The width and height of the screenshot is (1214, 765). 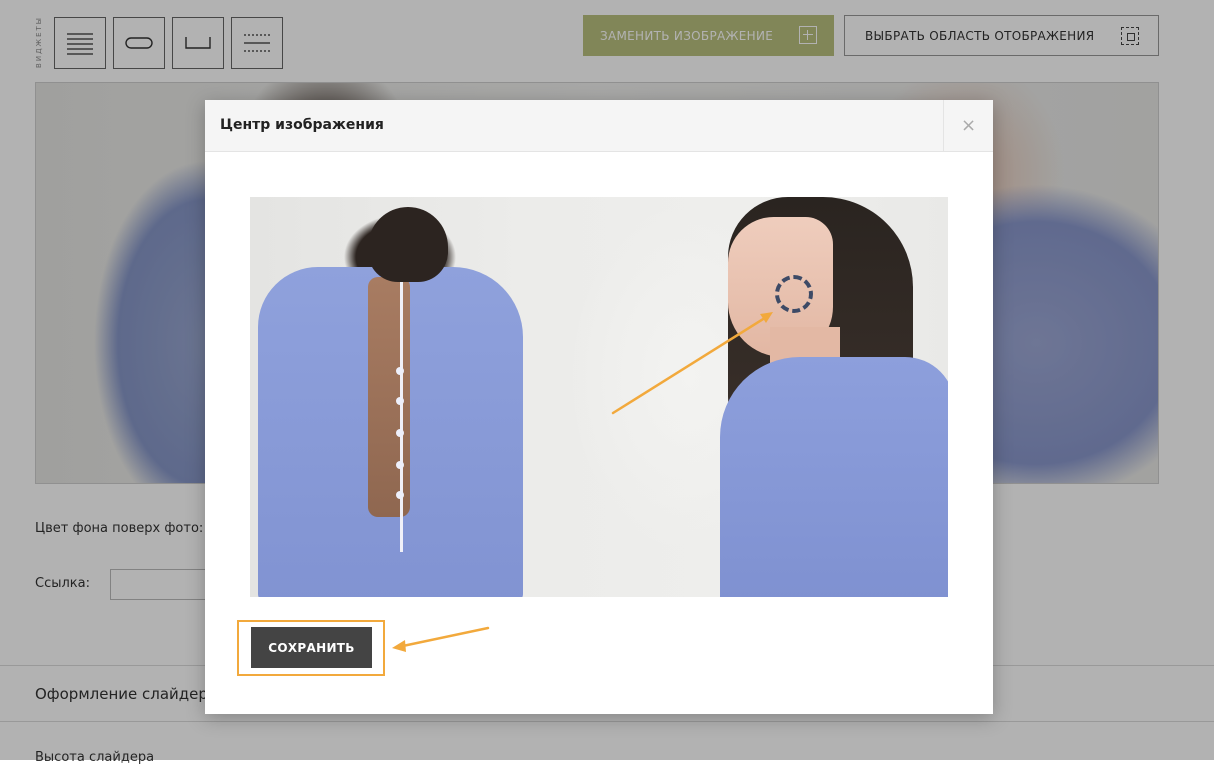 I want to click on focal-point-marker, so click(x=794, y=294).